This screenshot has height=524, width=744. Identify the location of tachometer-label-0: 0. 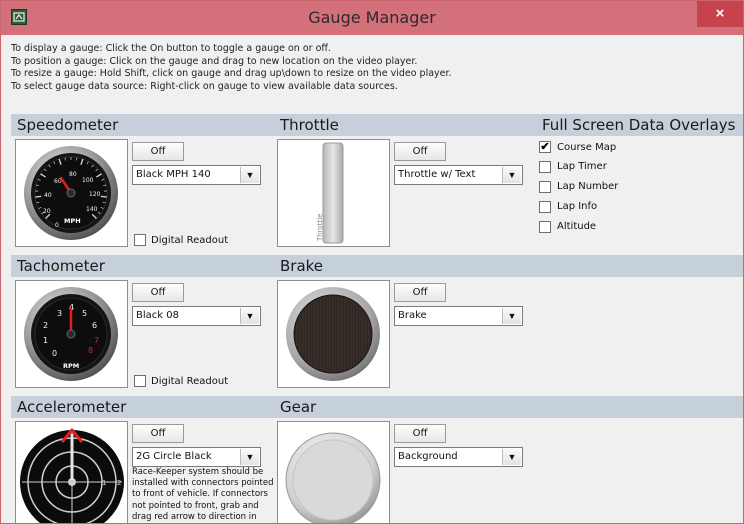
(54, 353).